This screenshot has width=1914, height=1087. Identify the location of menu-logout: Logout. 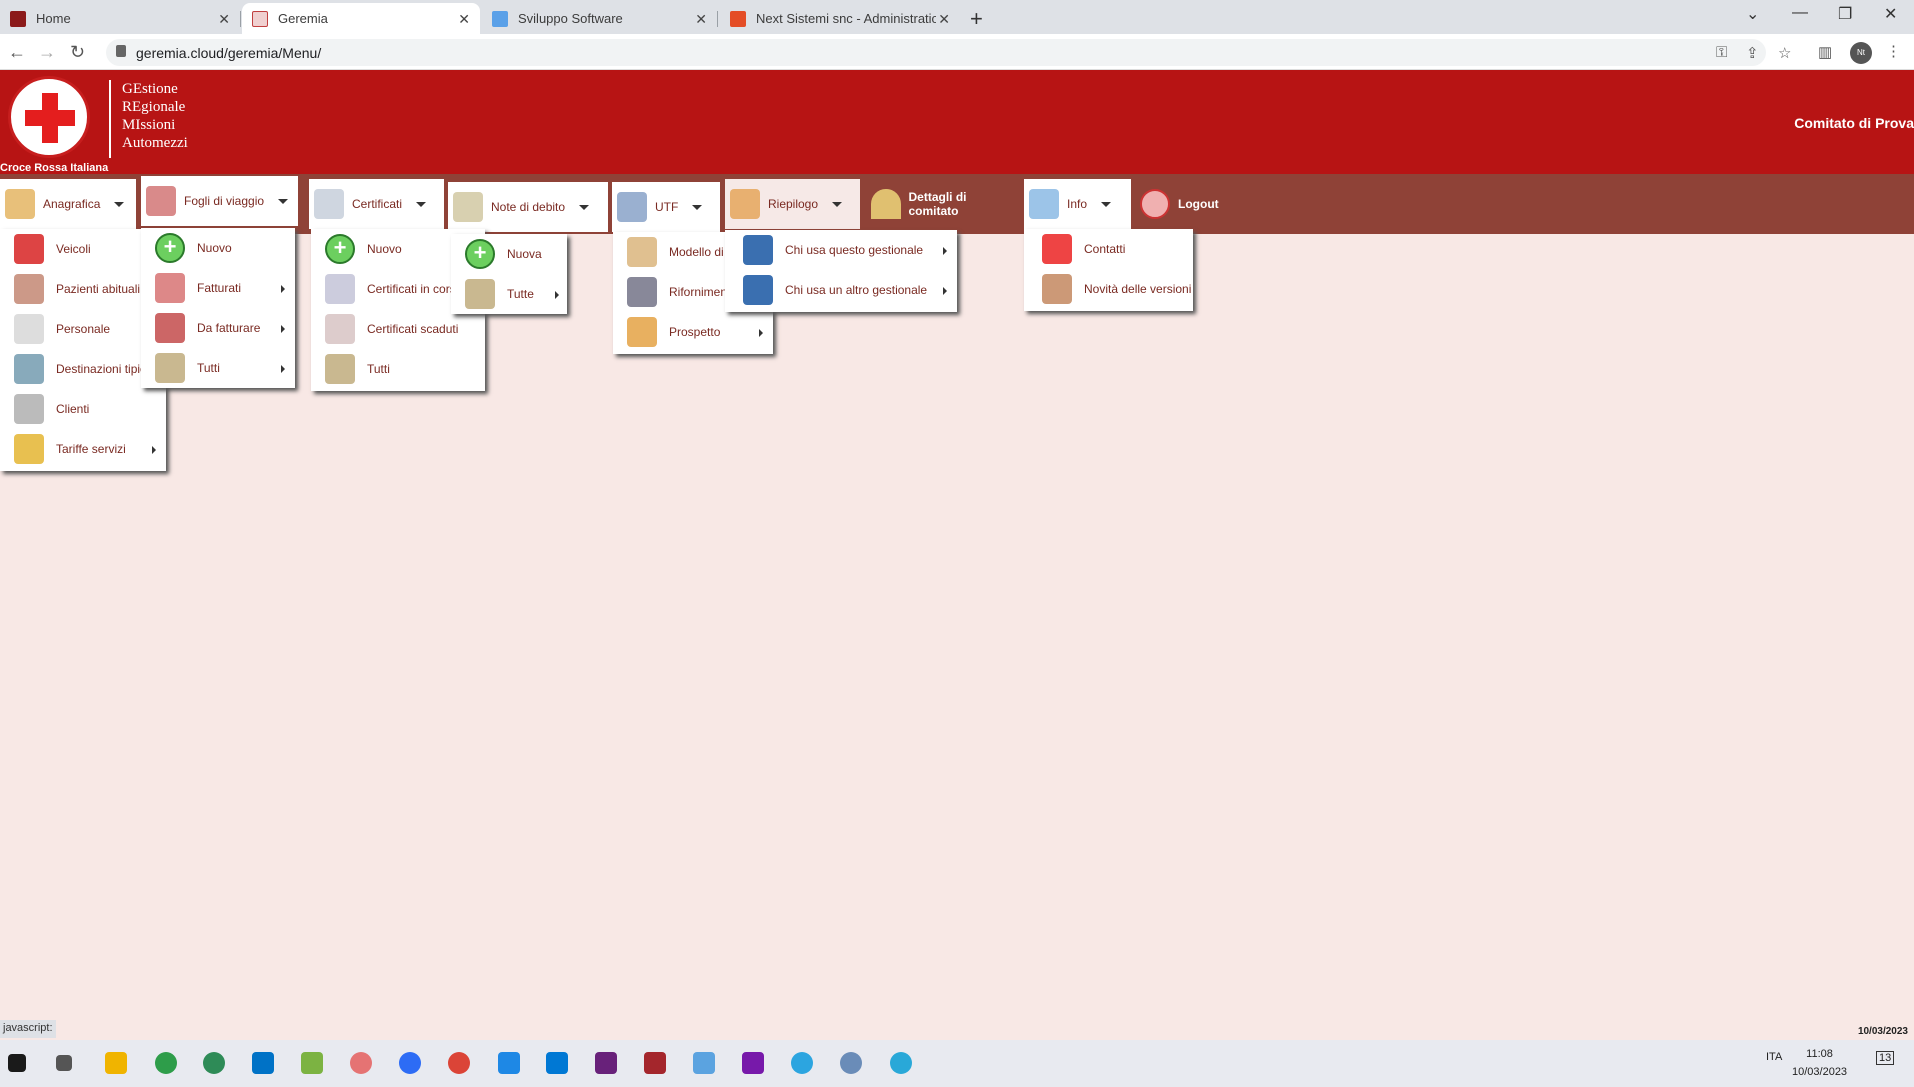
(1185, 204).